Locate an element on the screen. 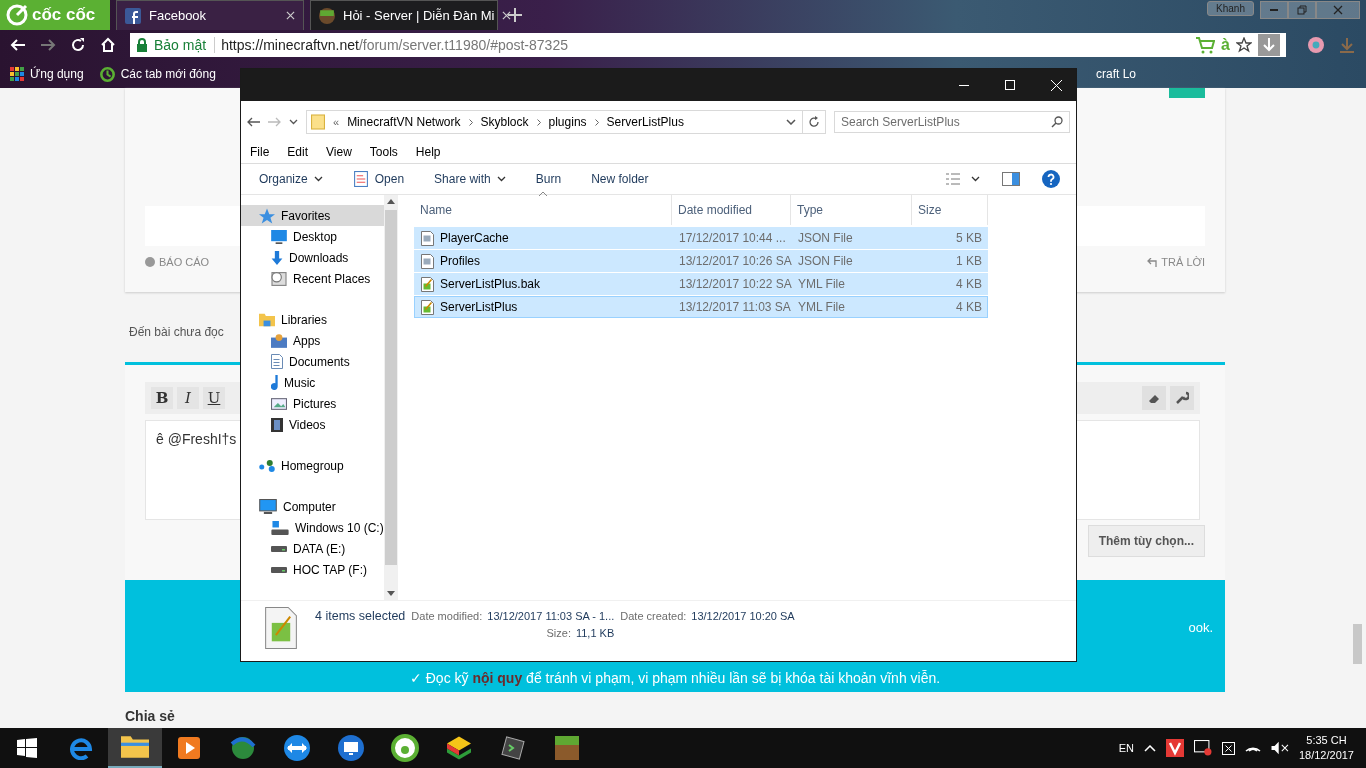  bookmark-item: craft Lo is located at coordinates (1115, 74).